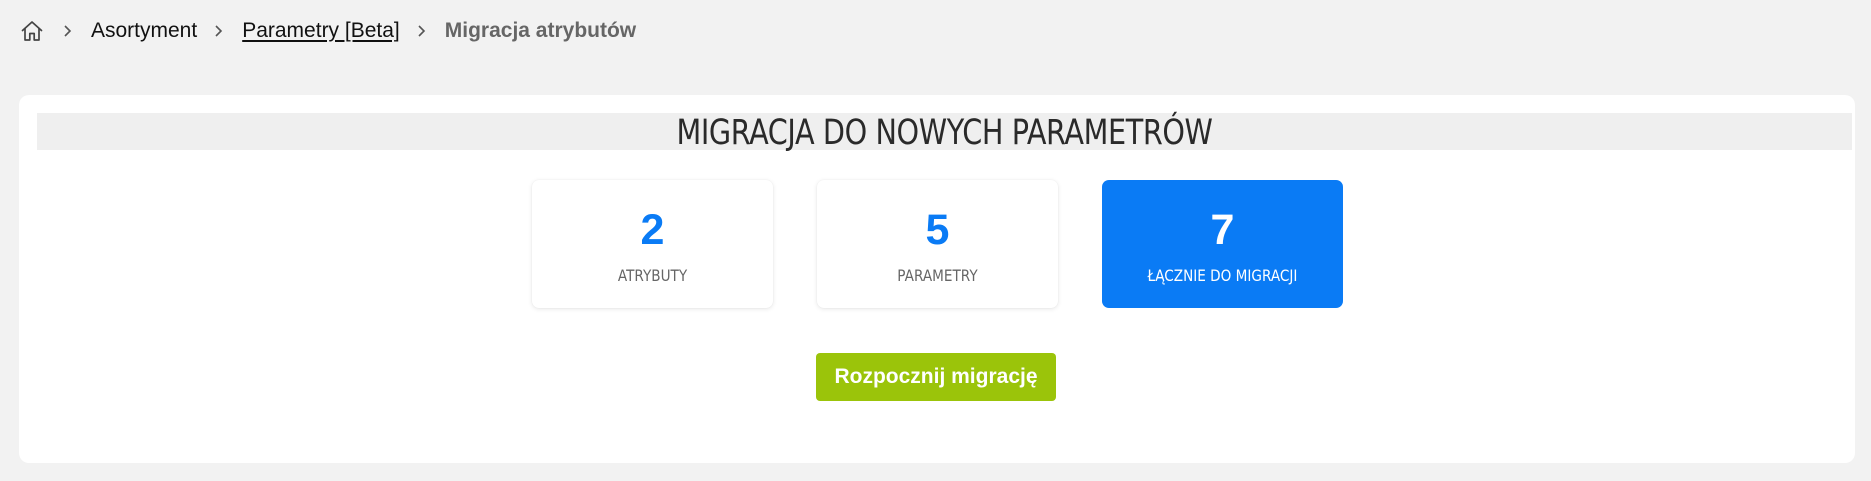  I want to click on stat-label-attributes: ATRYBUTY, so click(652, 275).